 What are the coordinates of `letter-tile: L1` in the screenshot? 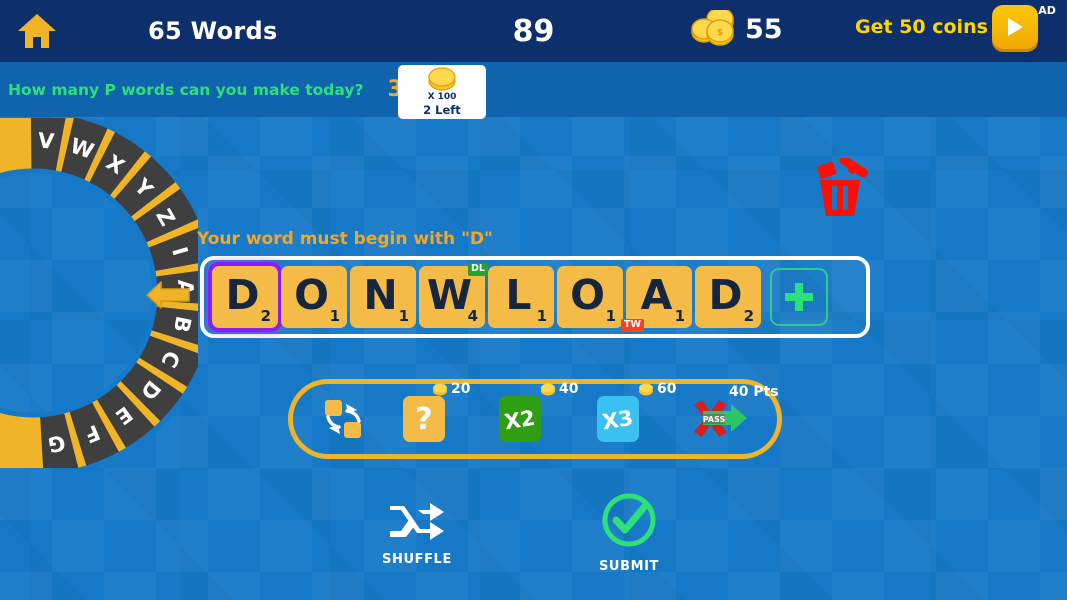 It's located at (521, 297).